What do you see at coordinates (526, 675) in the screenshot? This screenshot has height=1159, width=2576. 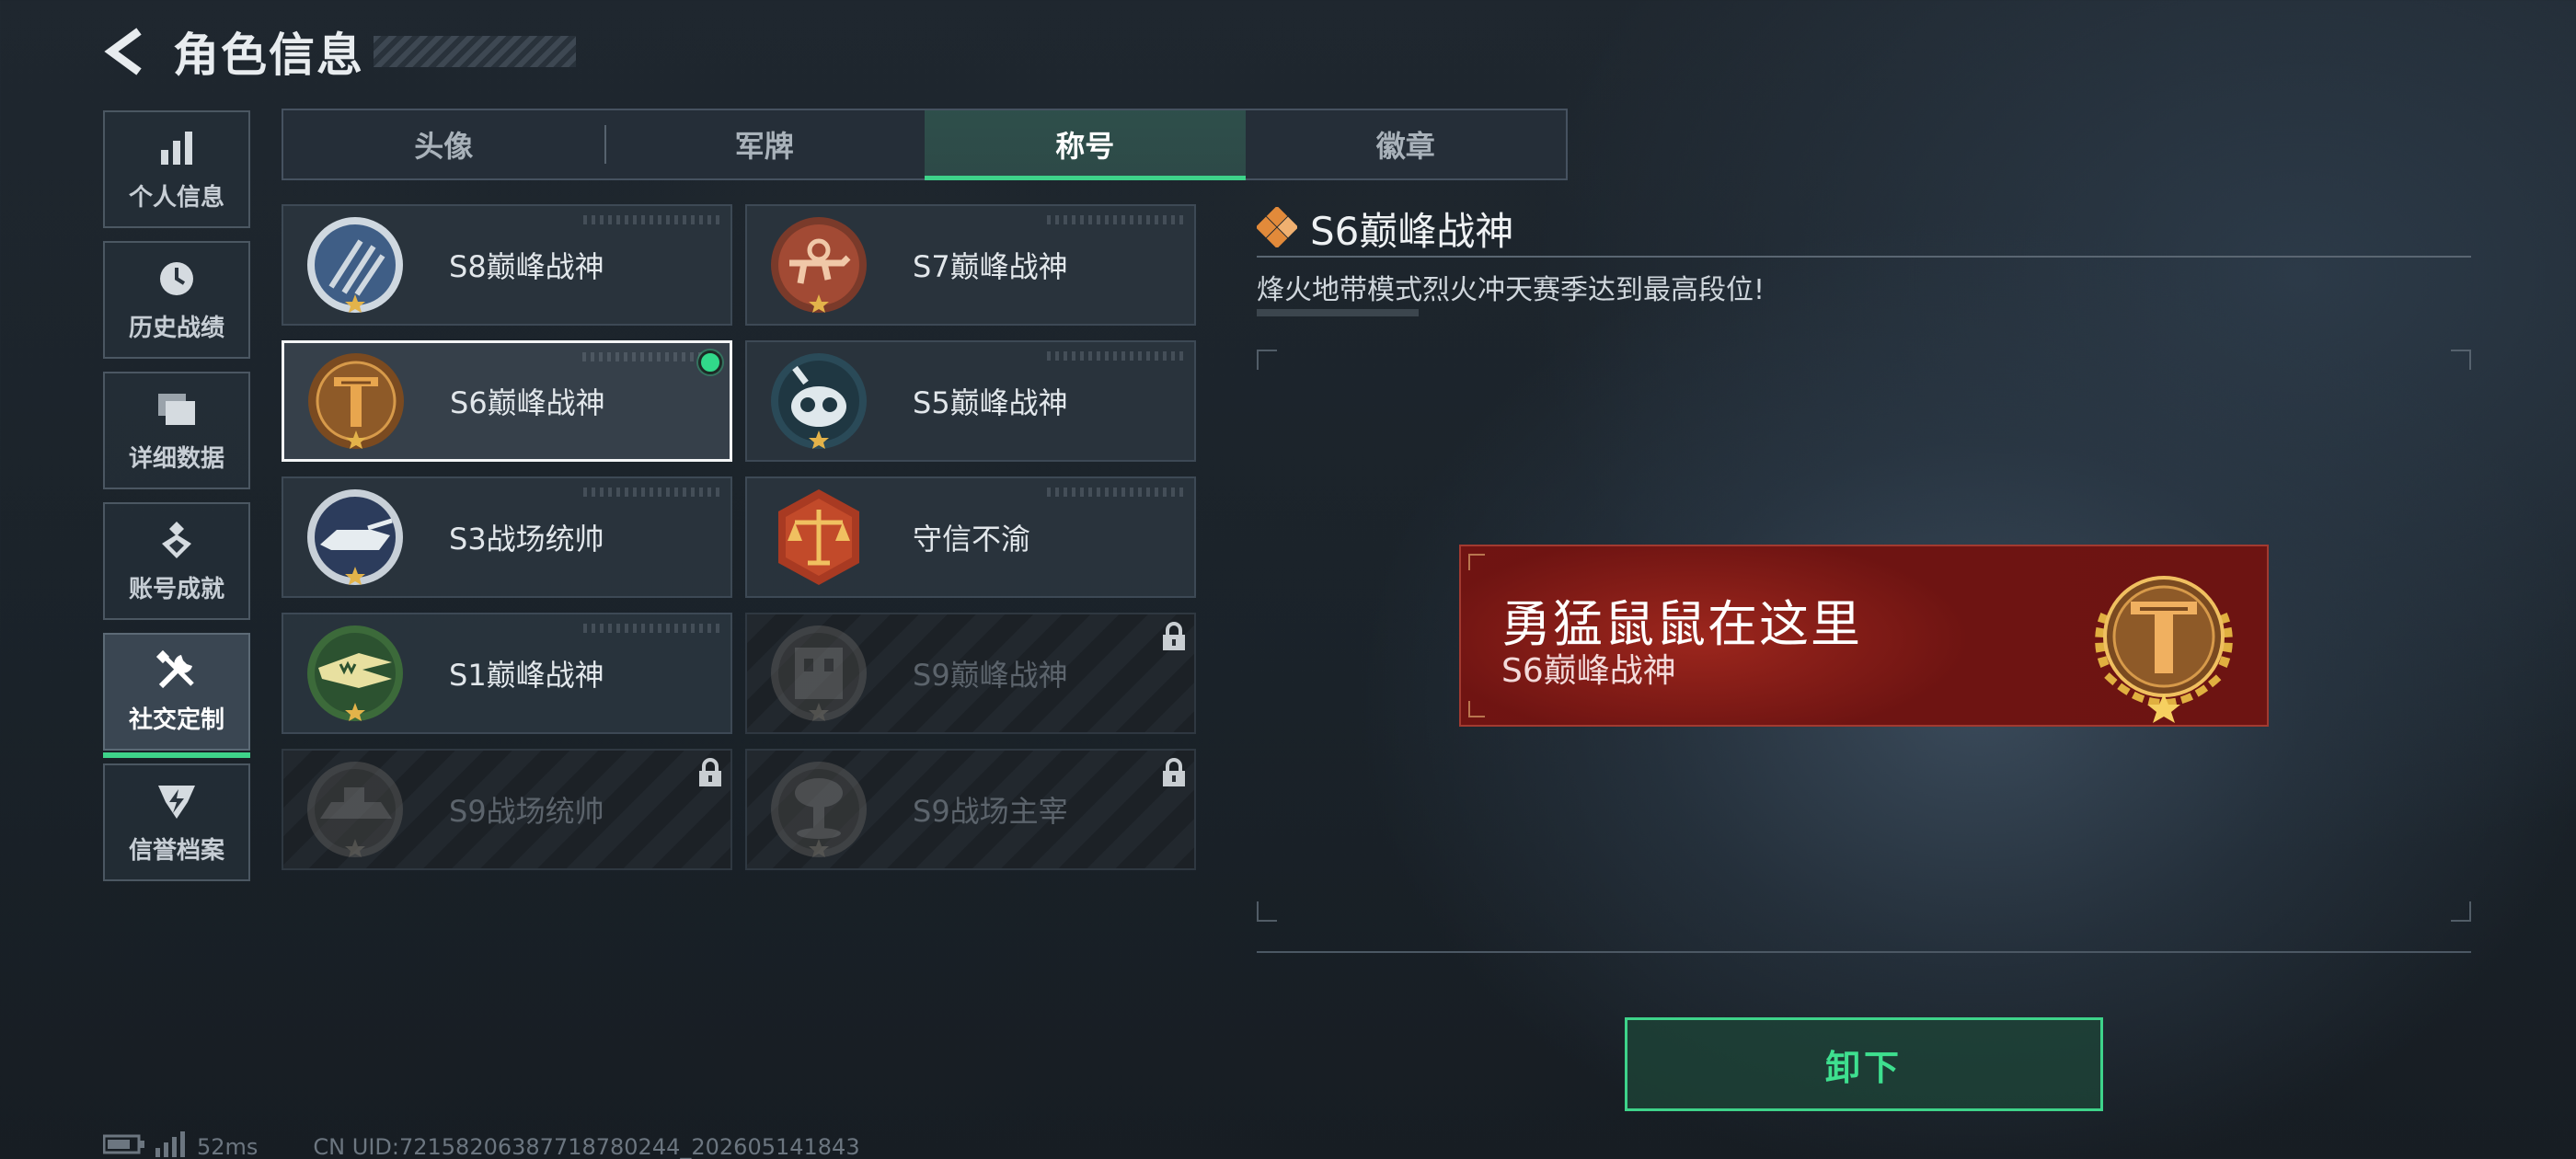 I see `title-name: S1巅峰战神` at bounding box center [526, 675].